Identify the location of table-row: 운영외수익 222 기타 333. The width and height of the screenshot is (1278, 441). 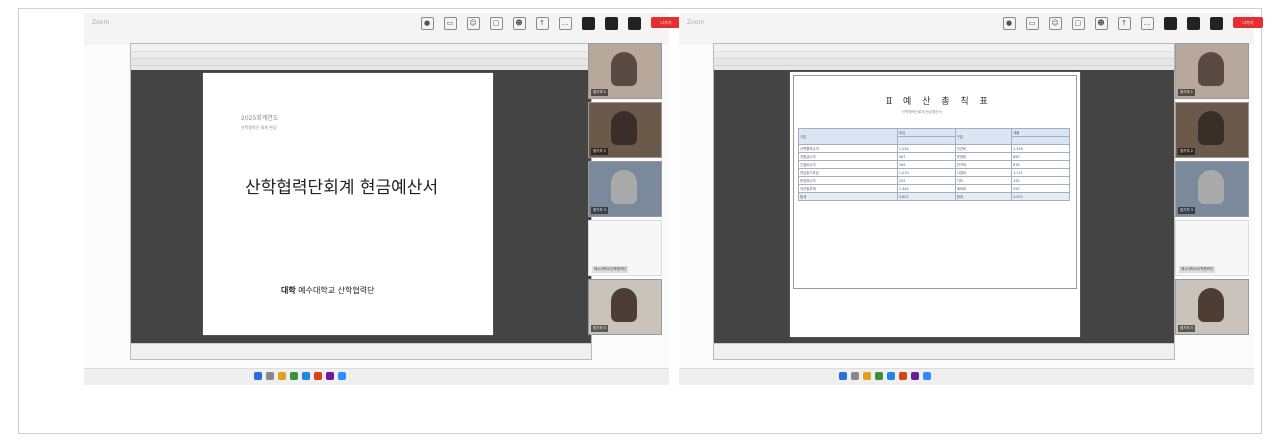
(934, 180).